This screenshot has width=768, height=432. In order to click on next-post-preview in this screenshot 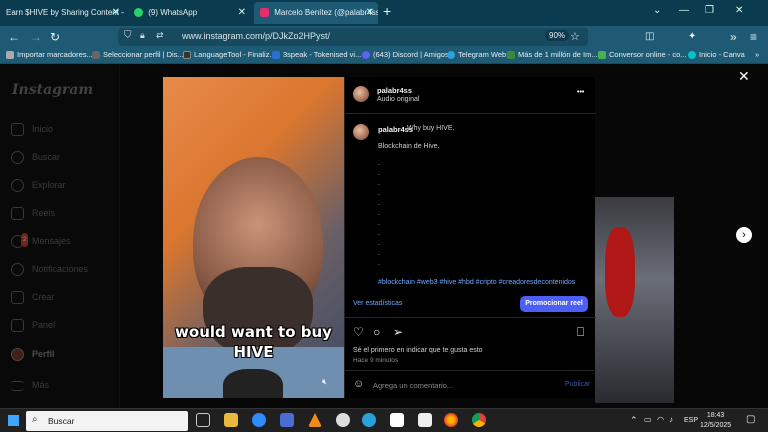, I will do `click(634, 300)`.